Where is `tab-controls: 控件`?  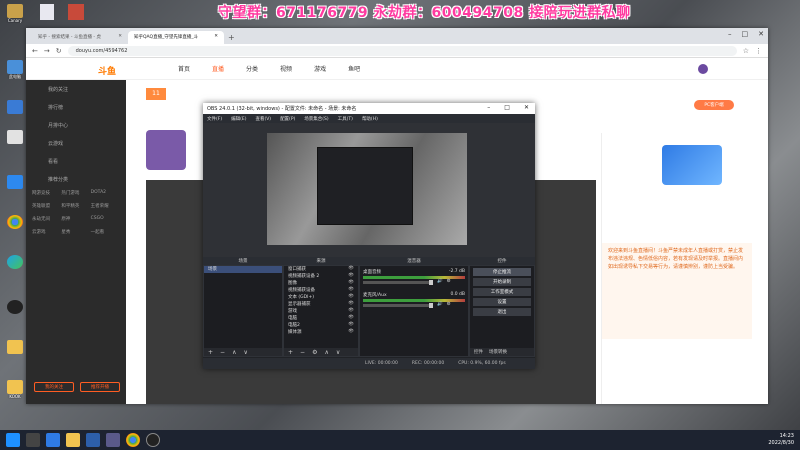 tab-controls: 控件 is located at coordinates (478, 352).